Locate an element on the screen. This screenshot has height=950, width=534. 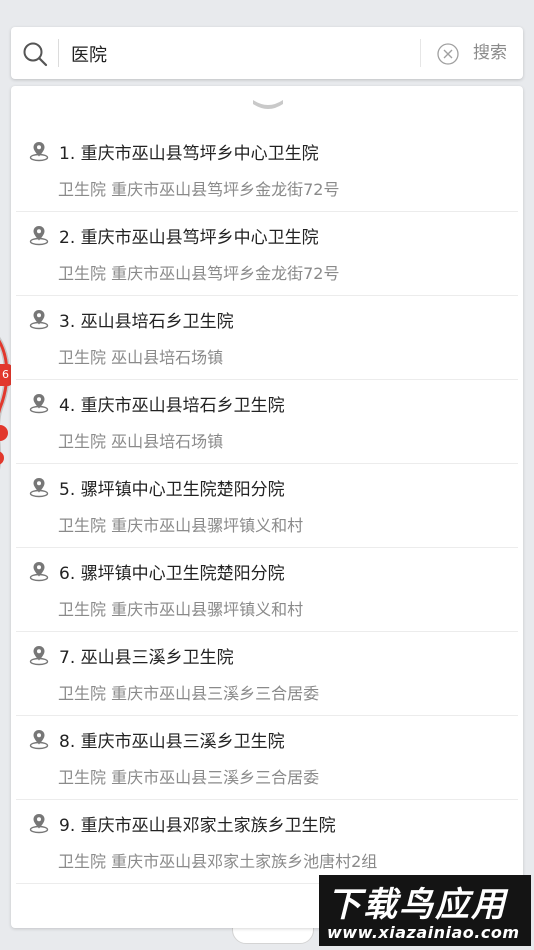
watermark-url: www.xiazainiao.com is located at coordinates (423, 932).